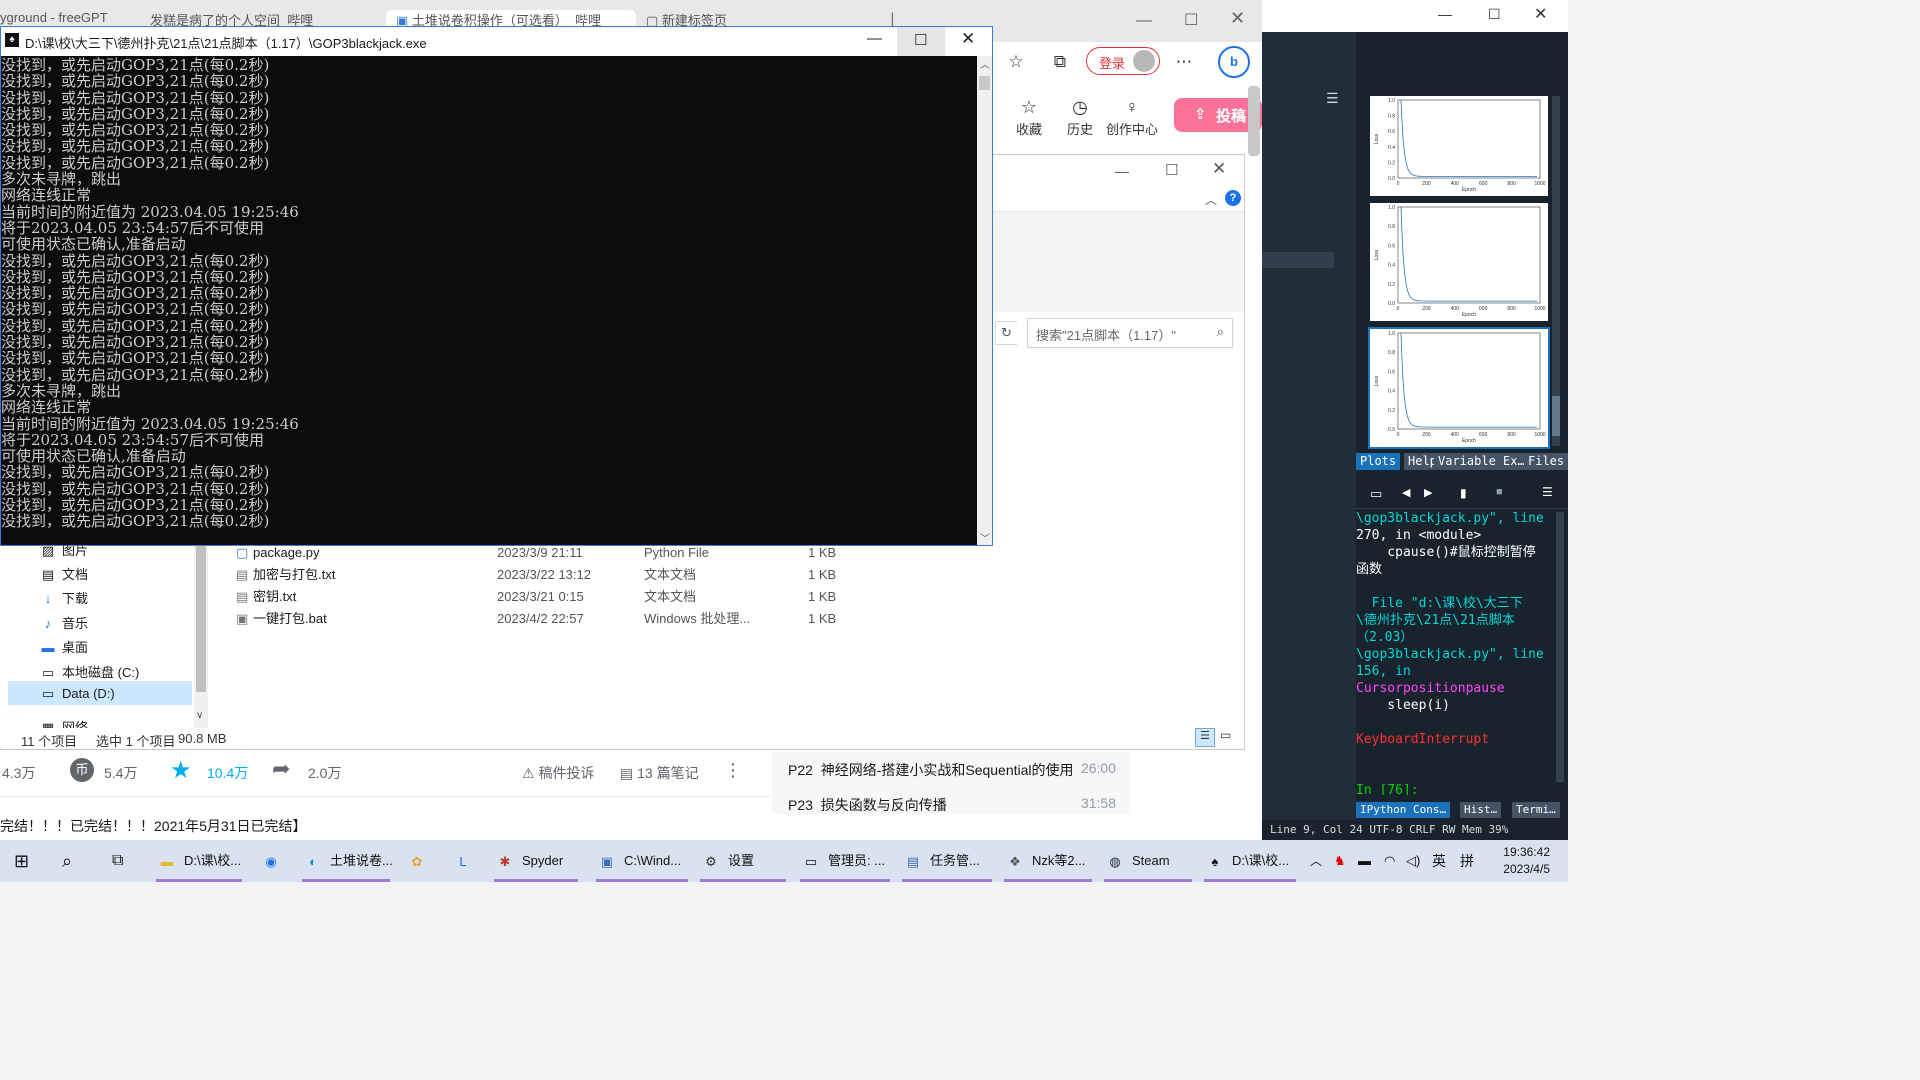  What do you see at coordinates (1233, 198) in the screenshot?
I see `help-icon: ?` at bounding box center [1233, 198].